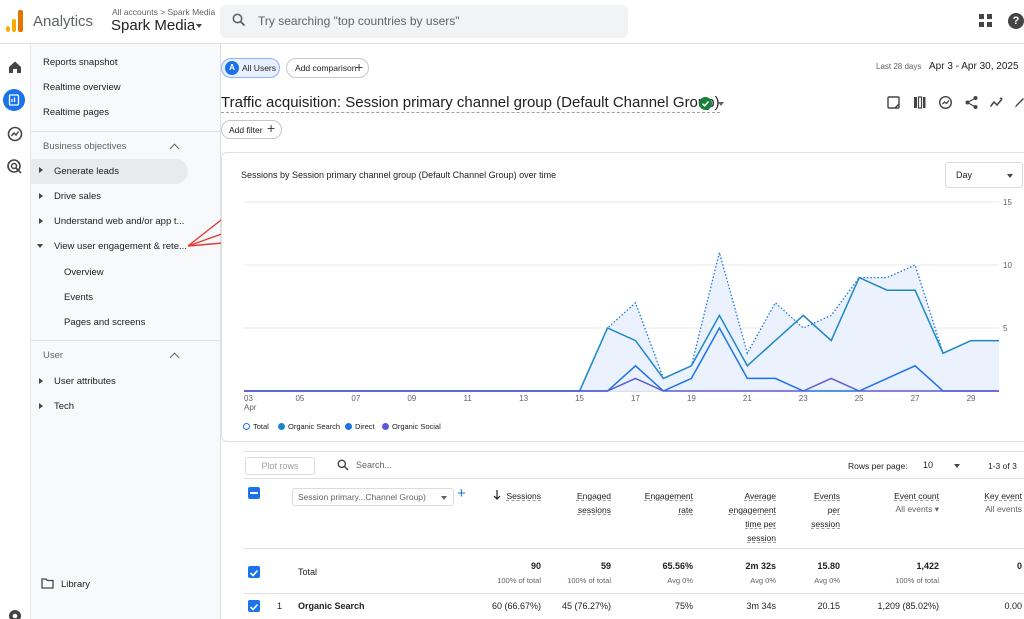 The height and width of the screenshot is (619, 1024). What do you see at coordinates (893, 102) in the screenshot?
I see `edit-report-icon` at bounding box center [893, 102].